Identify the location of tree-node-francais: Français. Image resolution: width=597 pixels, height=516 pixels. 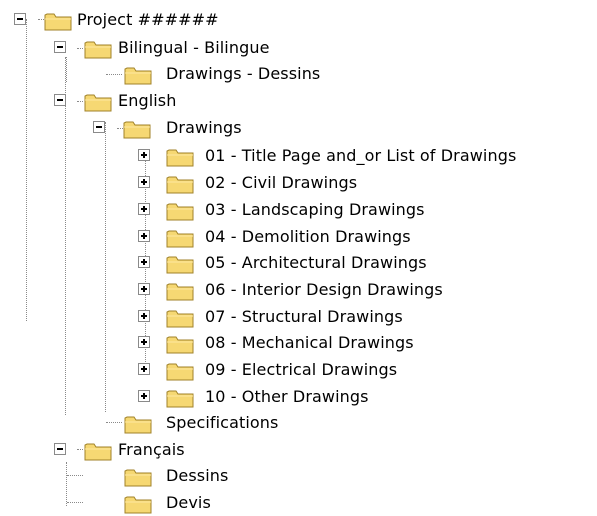
(115, 450).